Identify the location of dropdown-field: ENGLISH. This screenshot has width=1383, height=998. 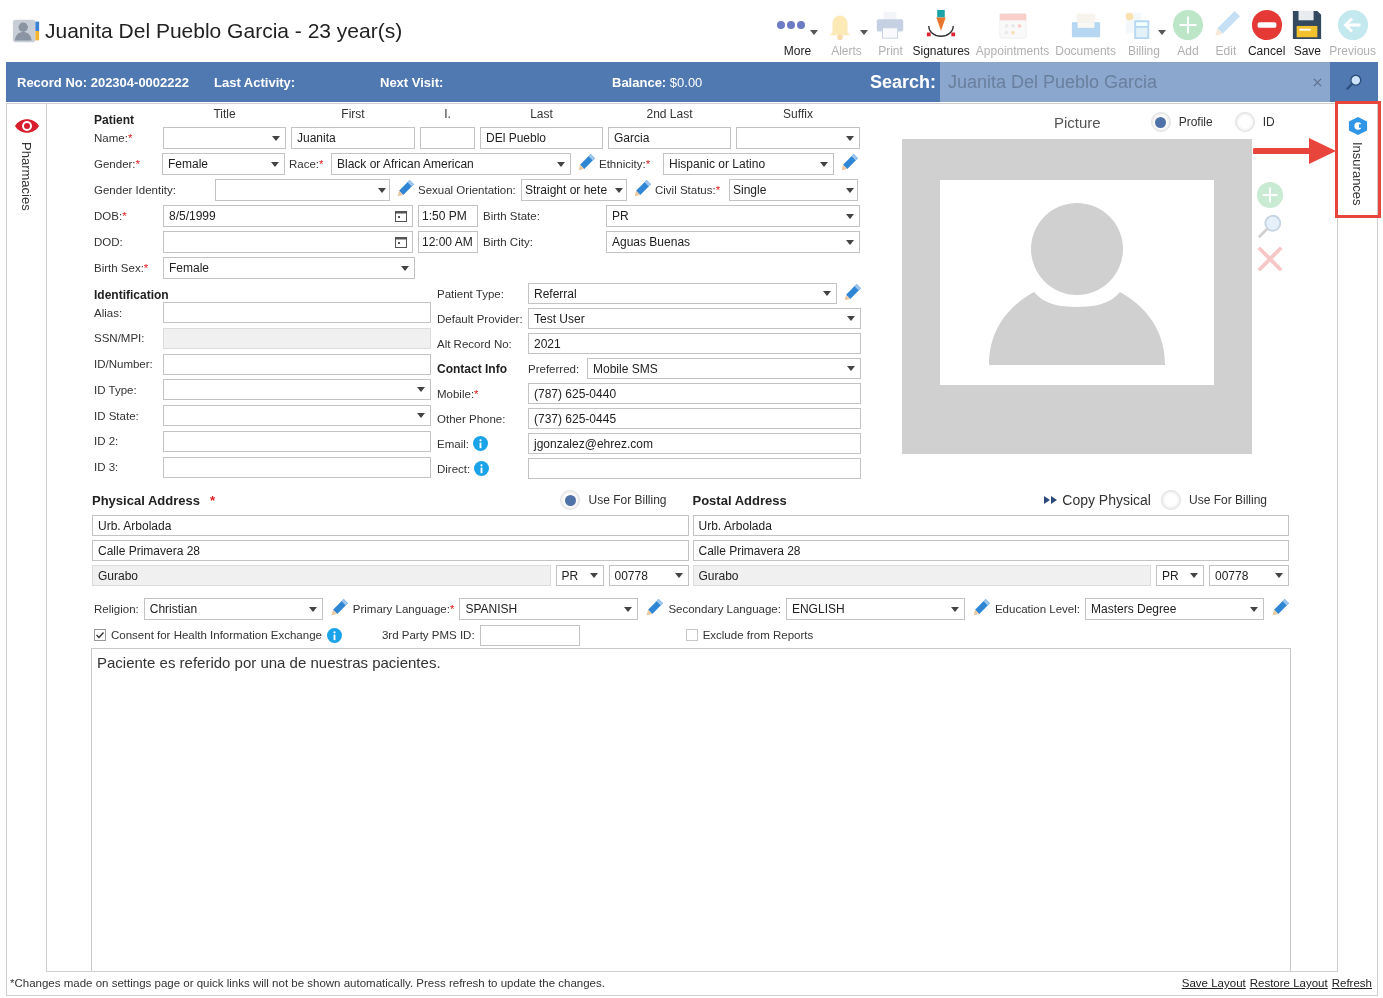
(875, 609).